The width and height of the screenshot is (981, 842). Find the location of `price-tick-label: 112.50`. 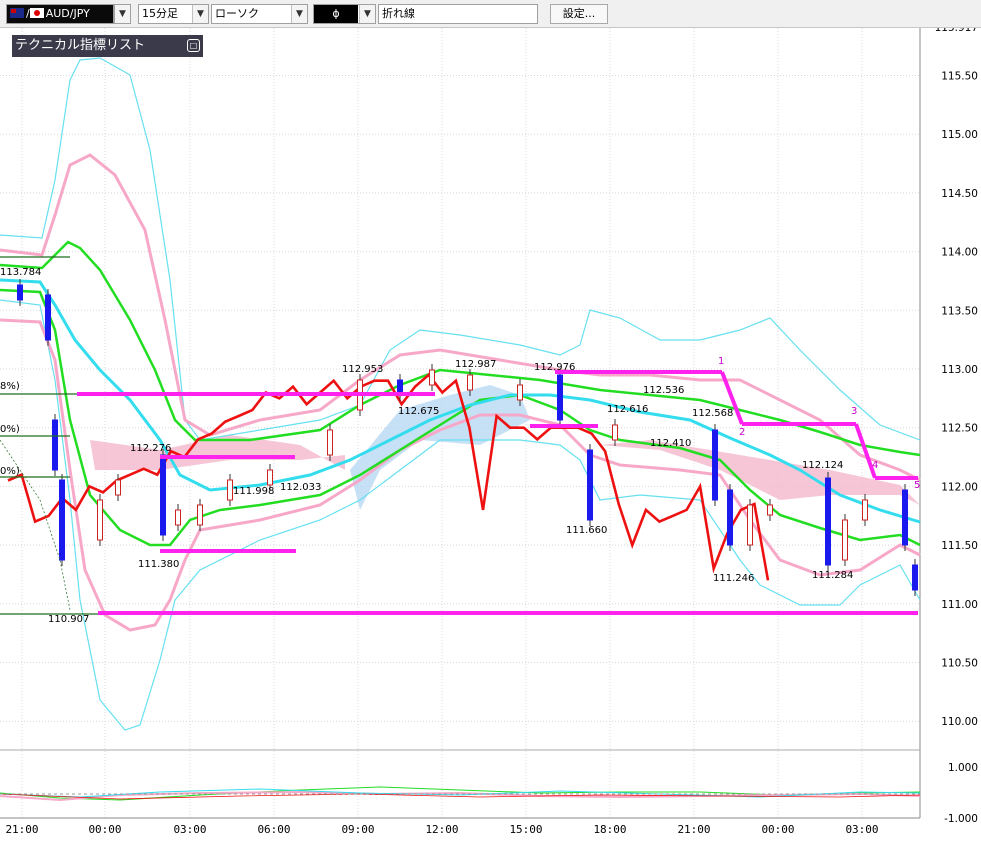

price-tick-label: 112.50 is located at coordinates (959, 429).